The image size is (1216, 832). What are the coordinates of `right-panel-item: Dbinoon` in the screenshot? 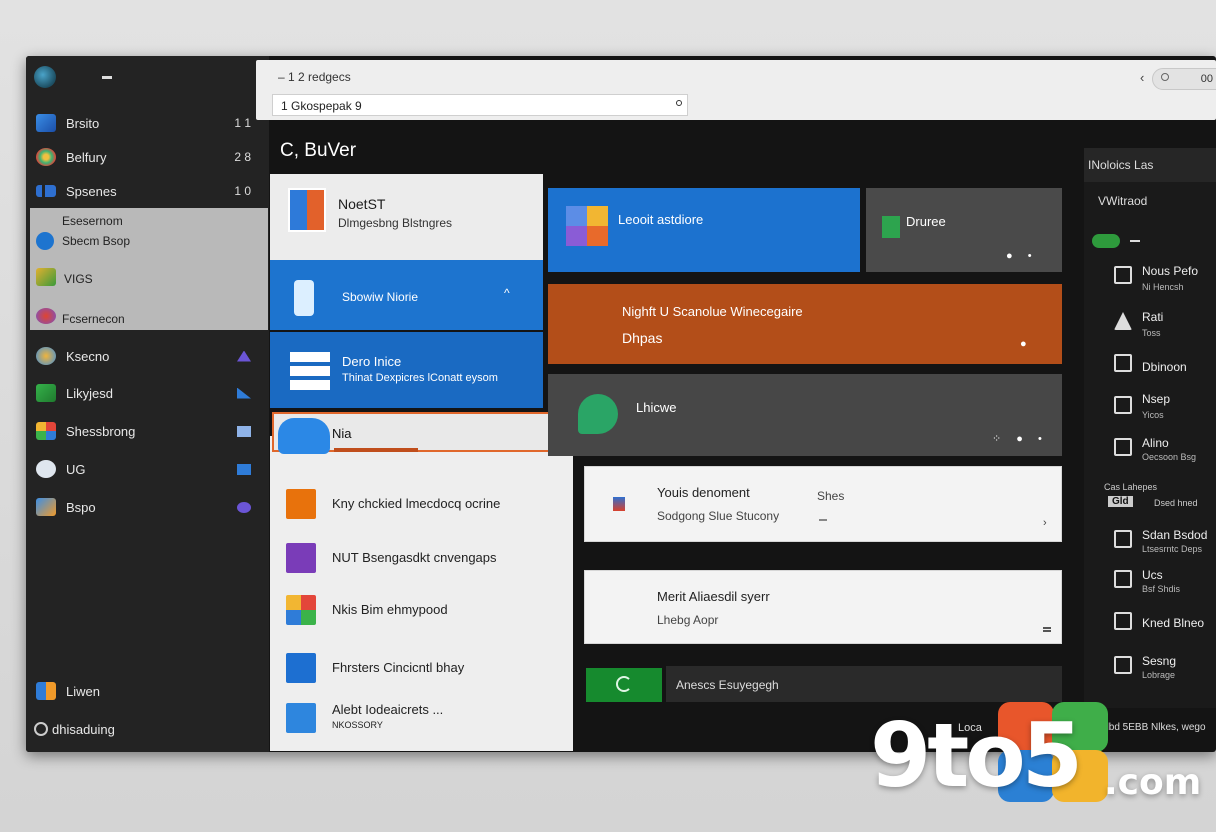 It's located at (1150, 366).